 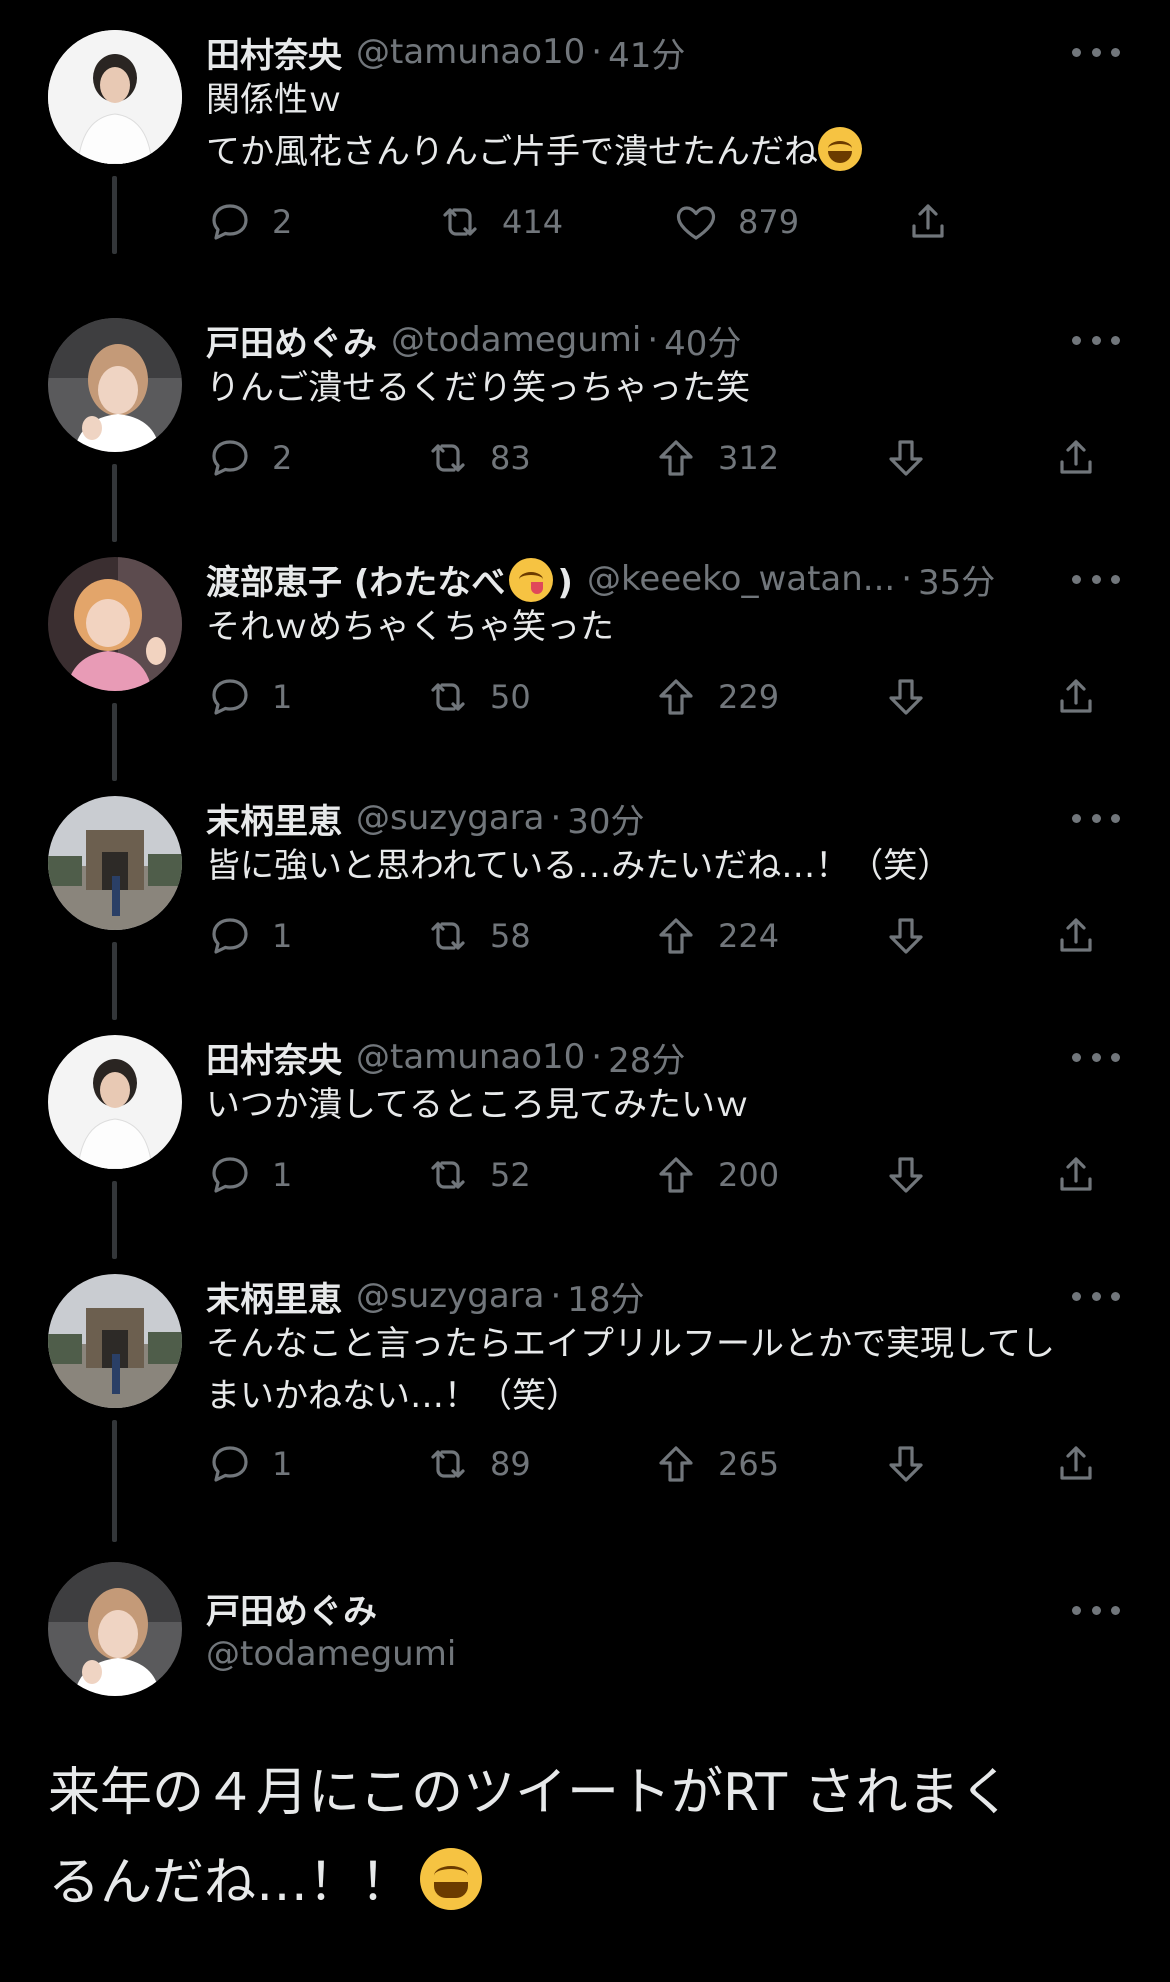 What do you see at coordinates (510, 458) in the screenshot?
I see `retweet-count: 83` at bounding box center [510, 458].